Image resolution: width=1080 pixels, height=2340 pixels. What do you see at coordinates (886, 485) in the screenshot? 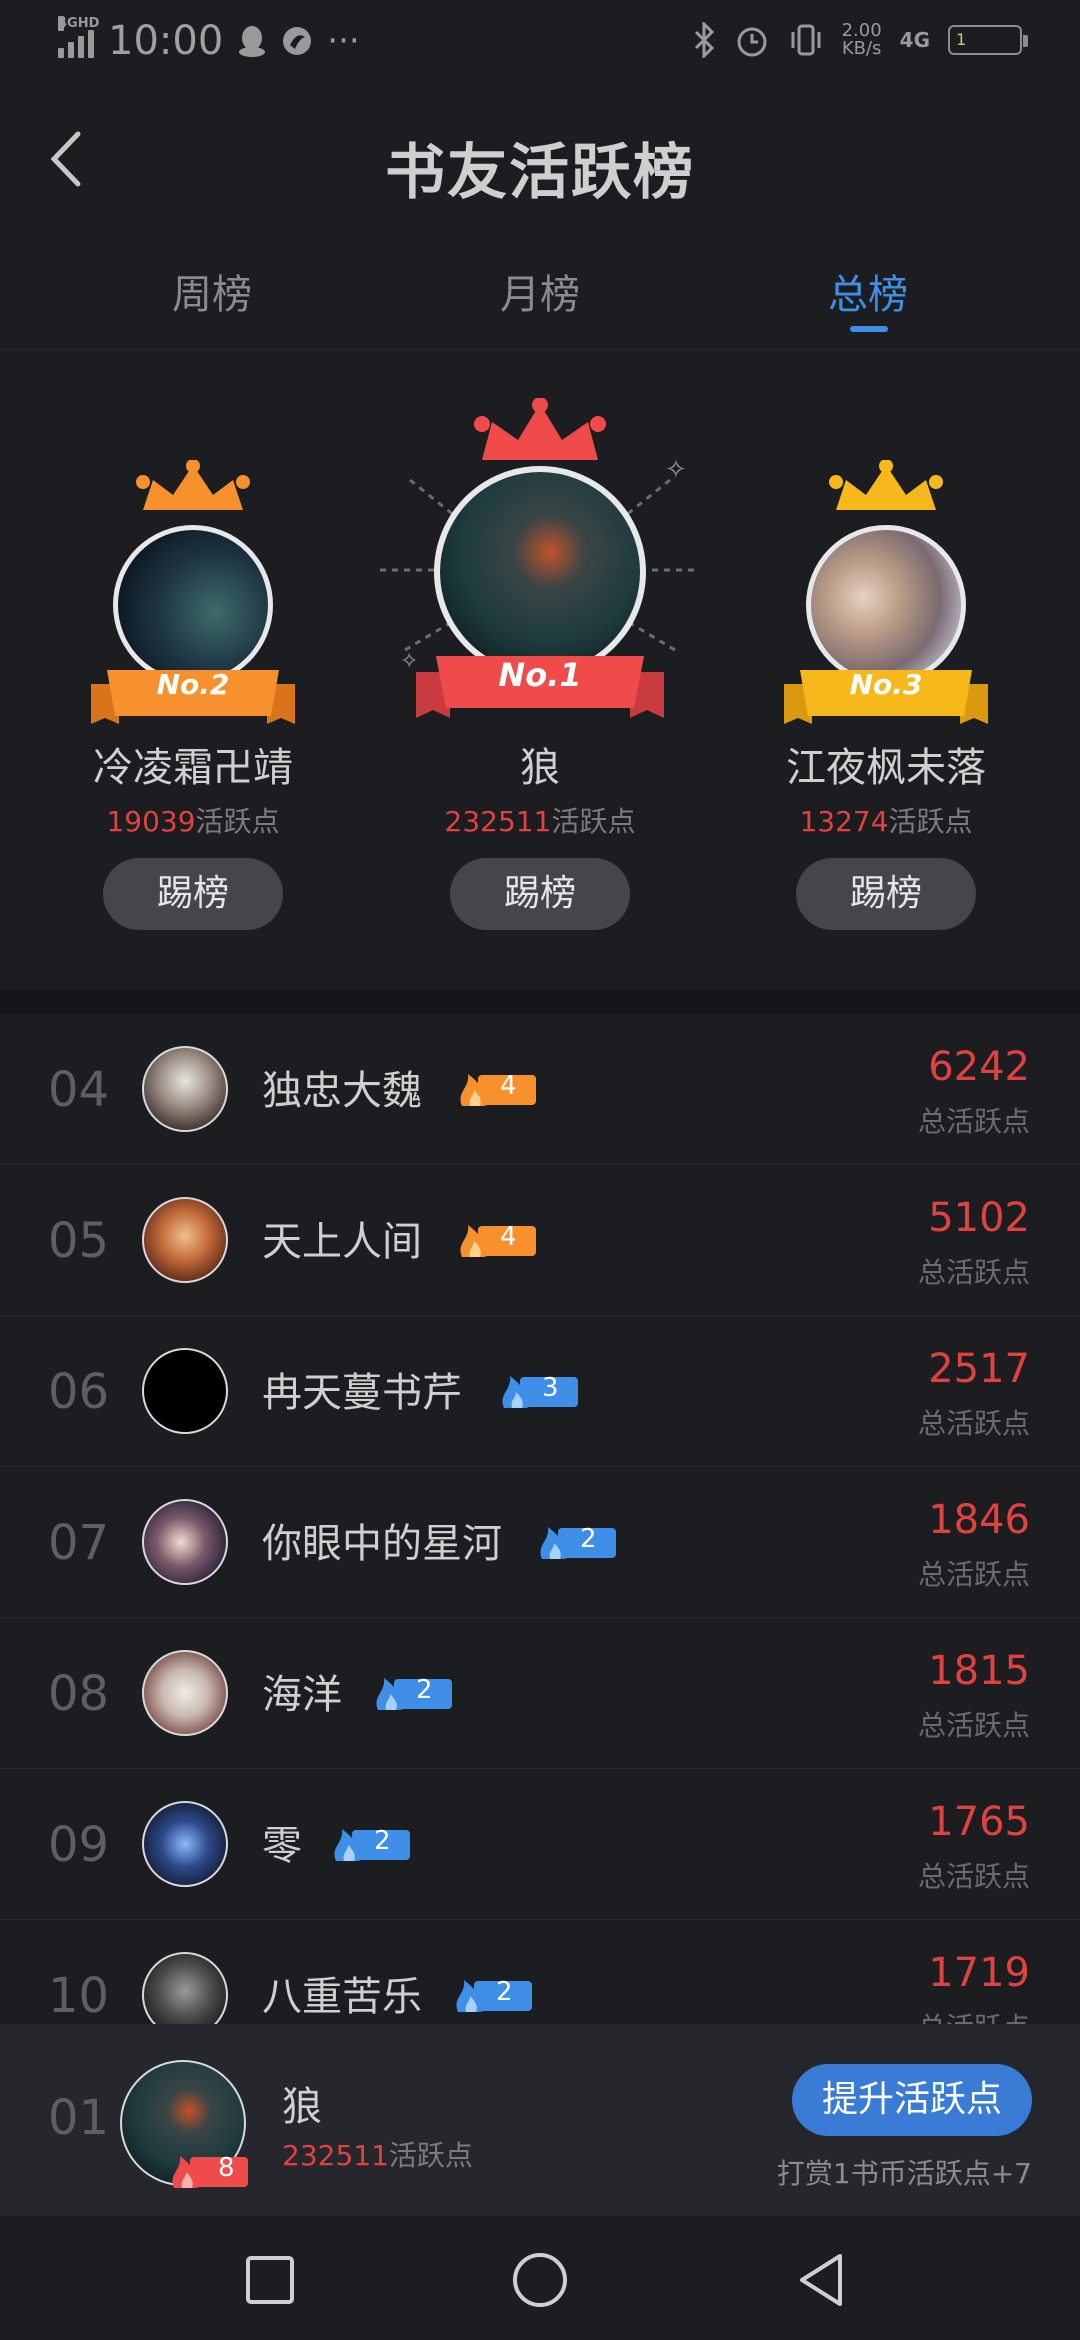
I see `crown-gold-icon` at bounding box center [886, 485].